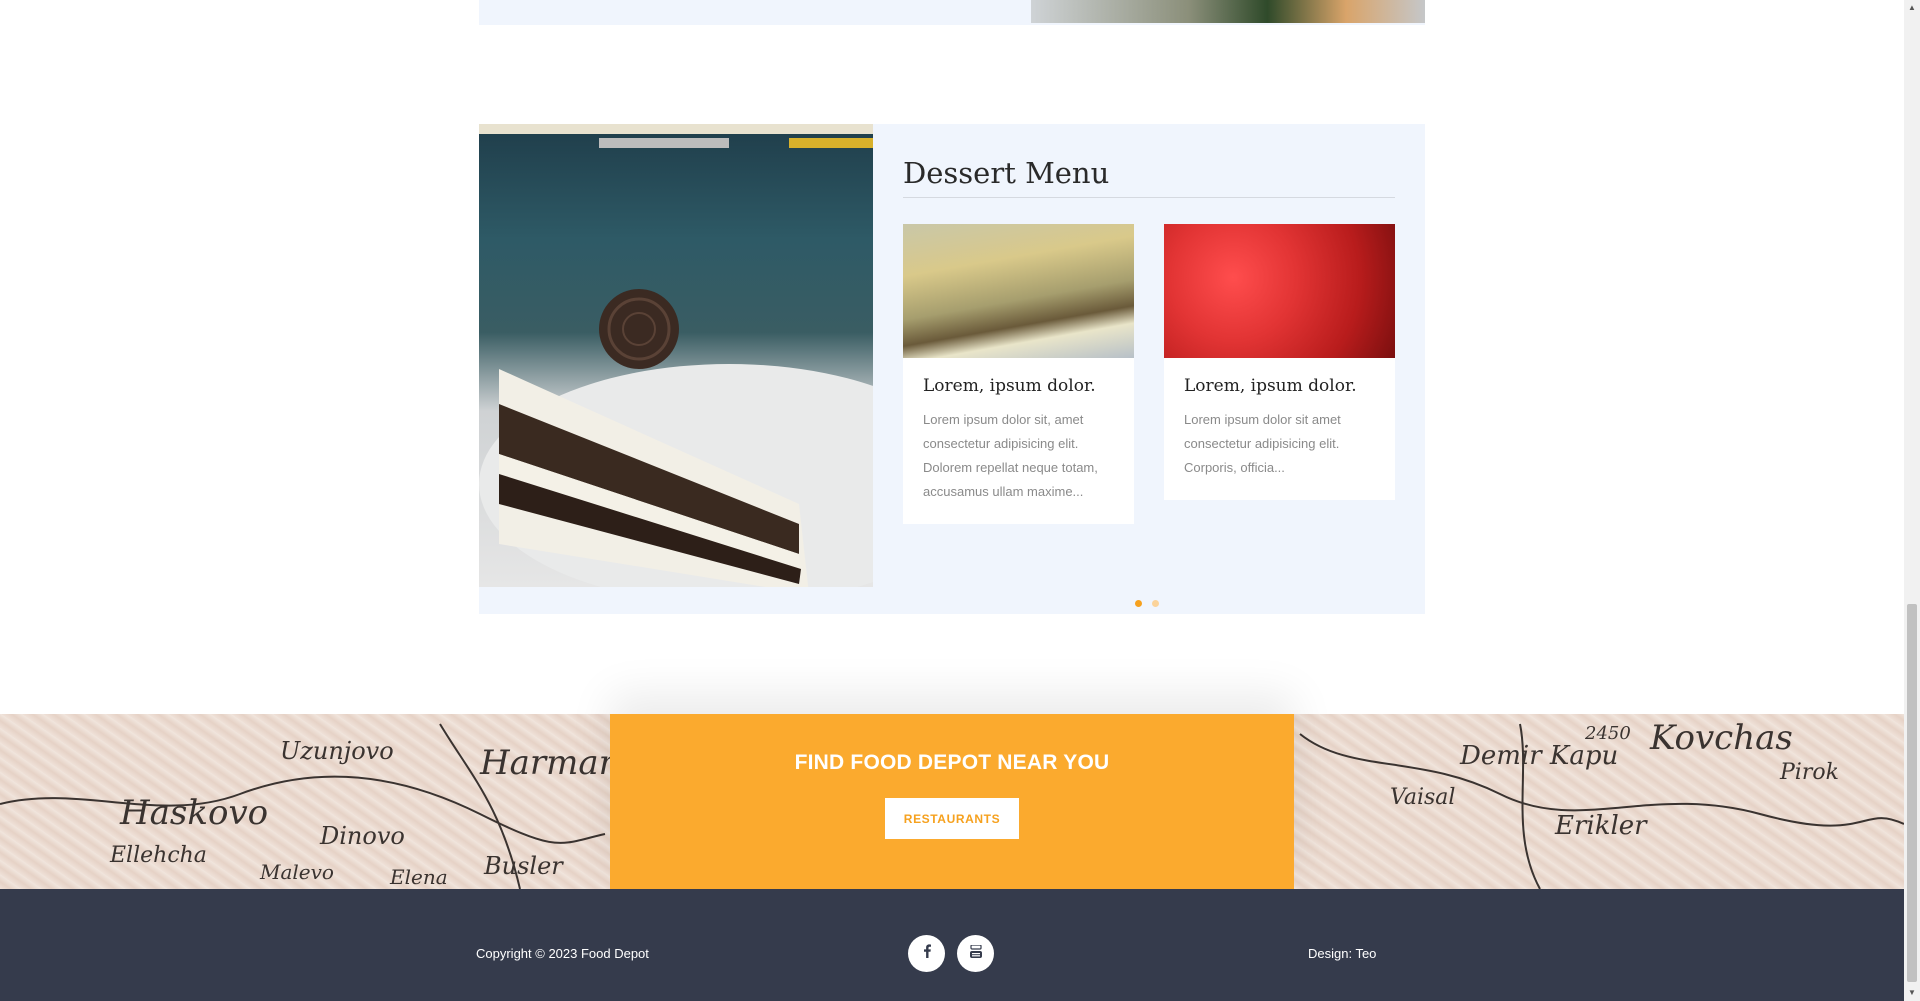 The image size is (1920, 1001). What do you see at coordinates (418, 877) in the screenshot?
I see `svg-text: Elena` at bounding box center [418, 877].